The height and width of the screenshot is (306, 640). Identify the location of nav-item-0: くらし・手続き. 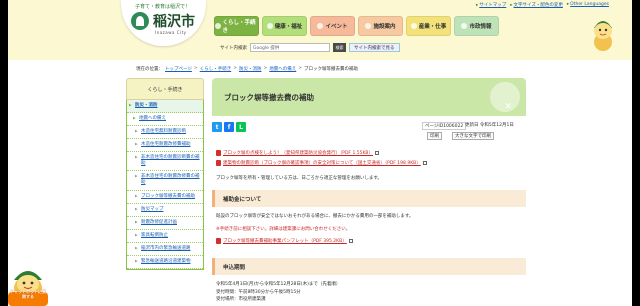
(236, 26).